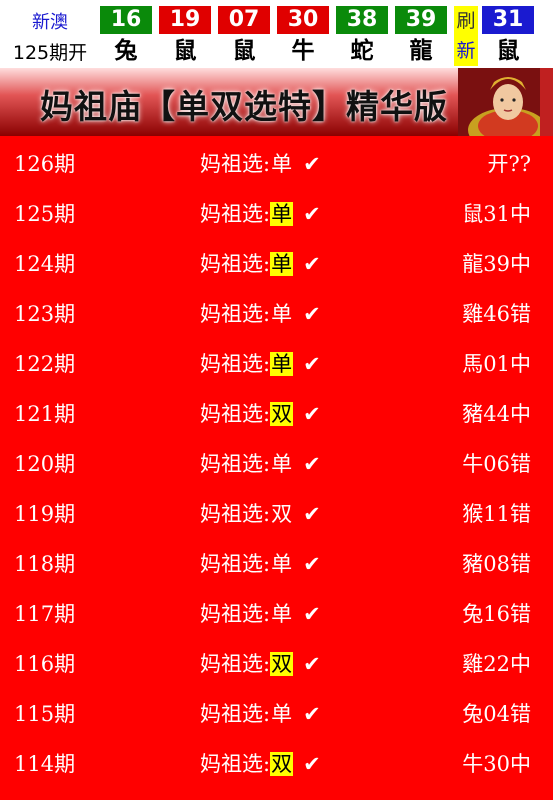 The width and height of the screenshot is (553, 800). Describe the element at coordinates (185, 20) in the screenshot. I see `ball-number: 19` at that location.